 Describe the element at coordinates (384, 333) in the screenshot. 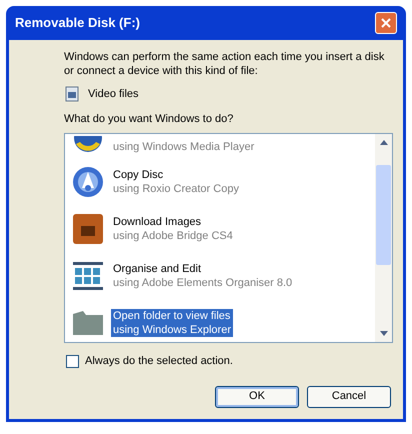

I see `scroll-down-icon` at that location.